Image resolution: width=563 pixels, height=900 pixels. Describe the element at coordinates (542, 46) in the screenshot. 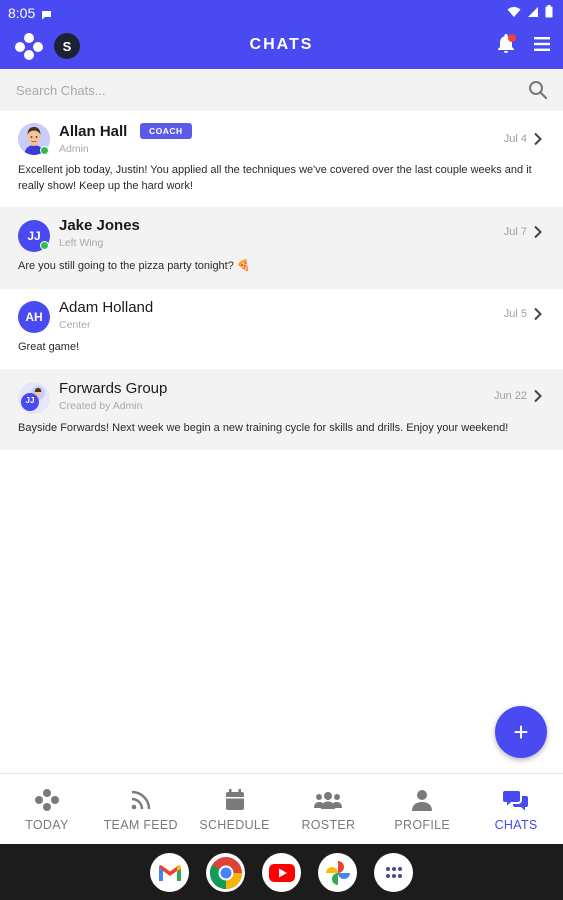

I see `hamburger-menu-icon` at that location.